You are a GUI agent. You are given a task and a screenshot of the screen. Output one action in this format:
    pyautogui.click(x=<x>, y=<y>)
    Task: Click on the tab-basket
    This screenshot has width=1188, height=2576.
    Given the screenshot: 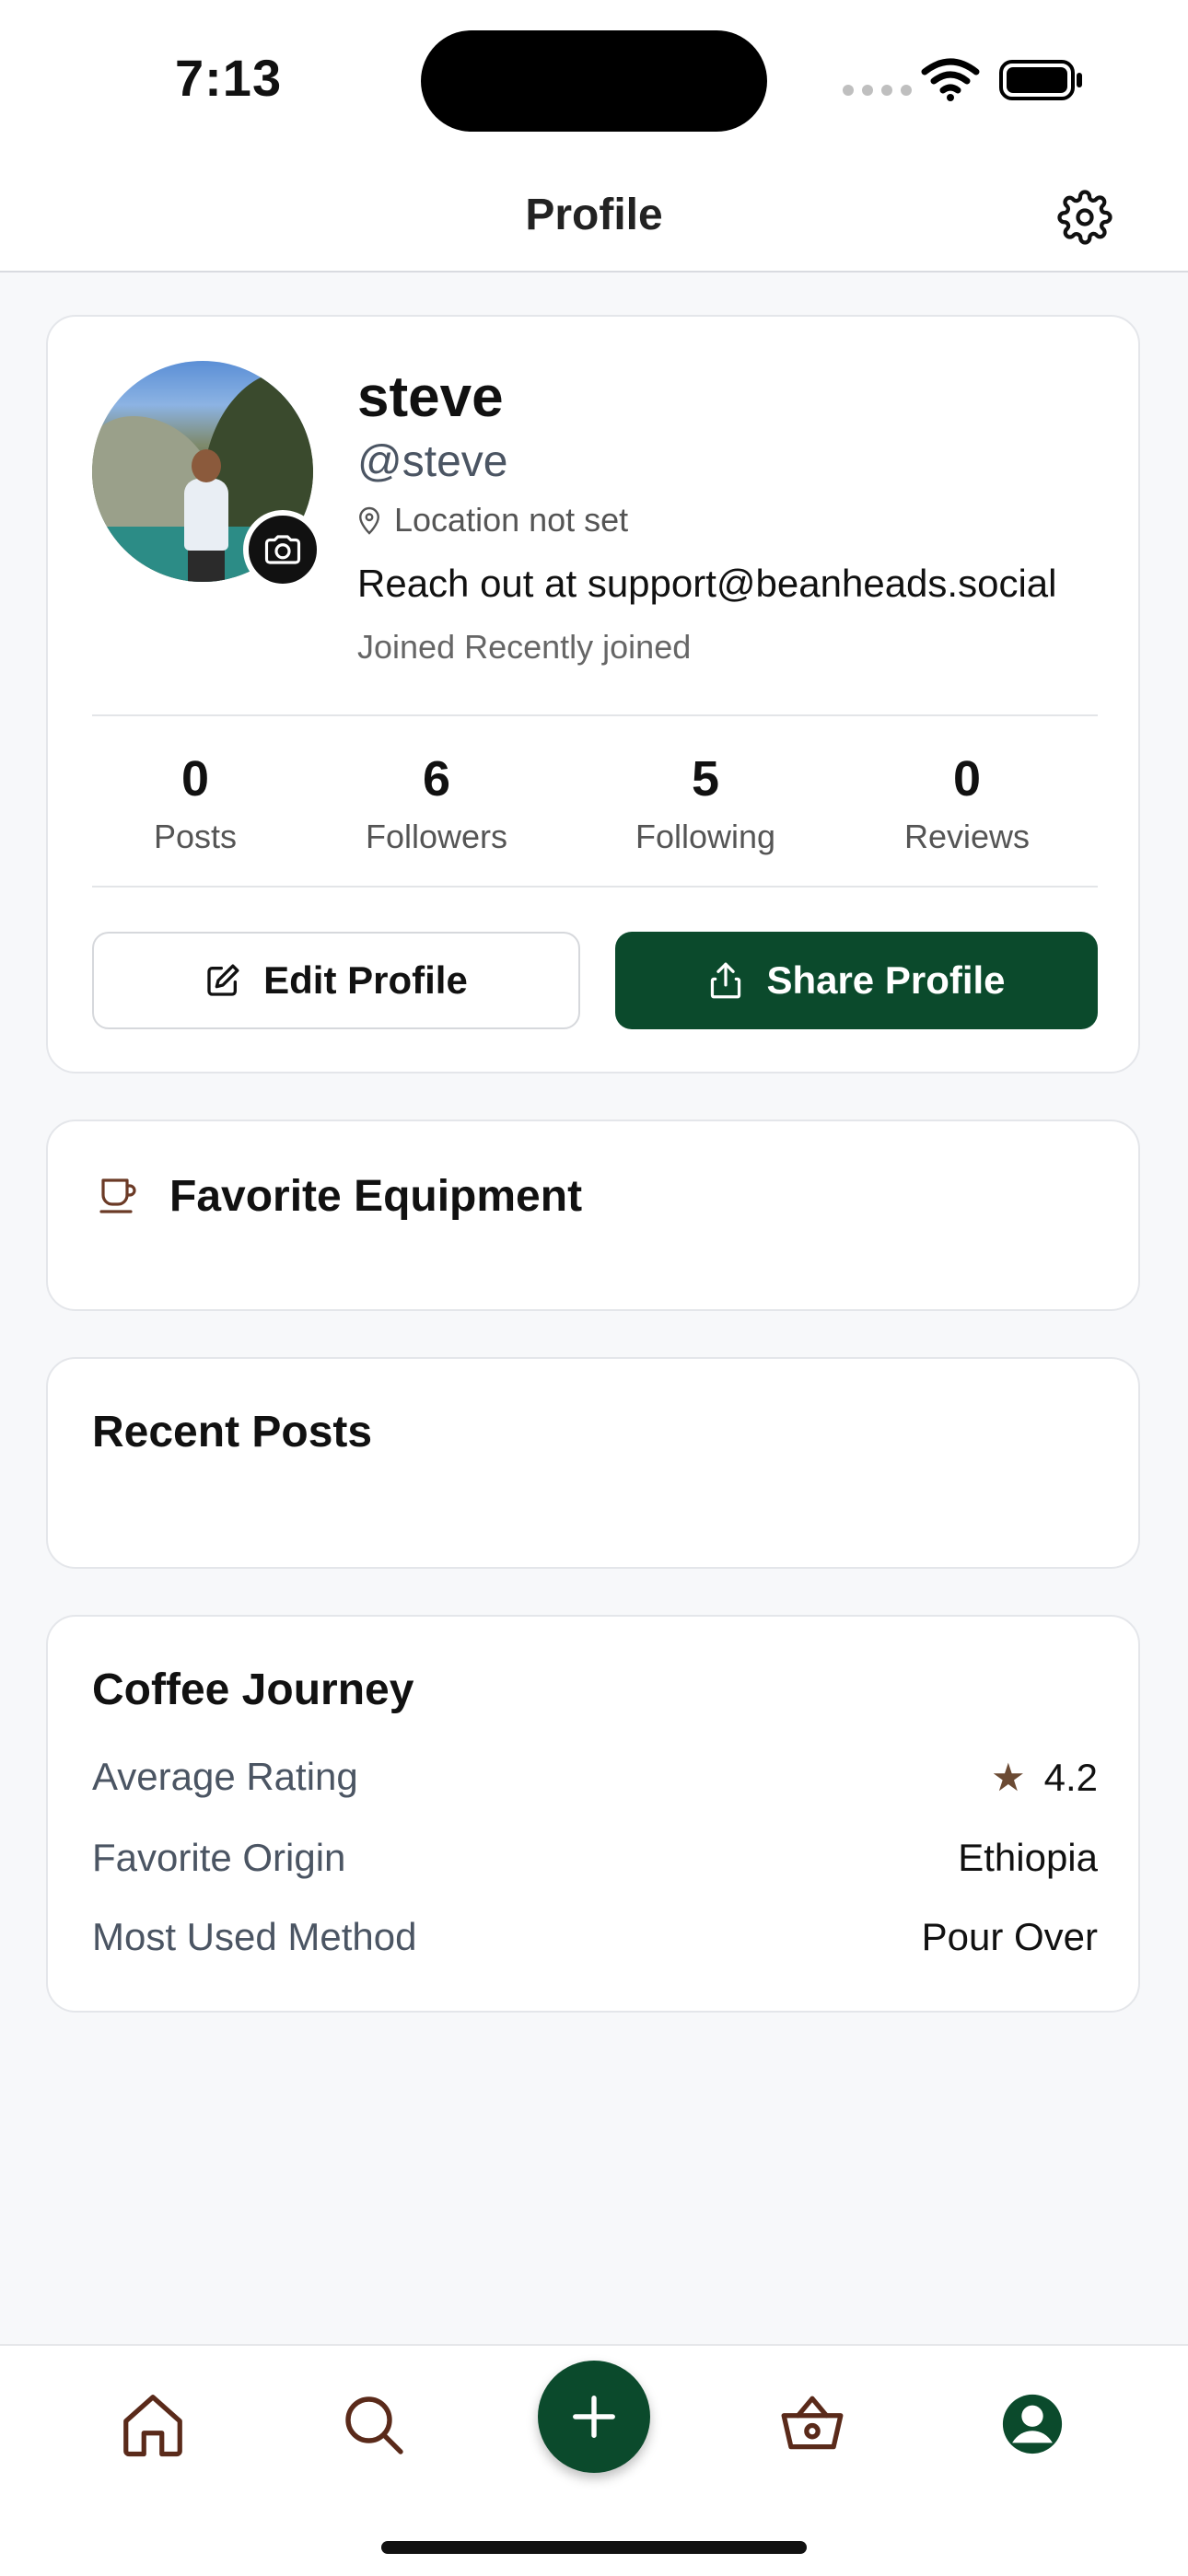 What is the action you would take?
    pyautogui.click(x=812, y=2424)
    